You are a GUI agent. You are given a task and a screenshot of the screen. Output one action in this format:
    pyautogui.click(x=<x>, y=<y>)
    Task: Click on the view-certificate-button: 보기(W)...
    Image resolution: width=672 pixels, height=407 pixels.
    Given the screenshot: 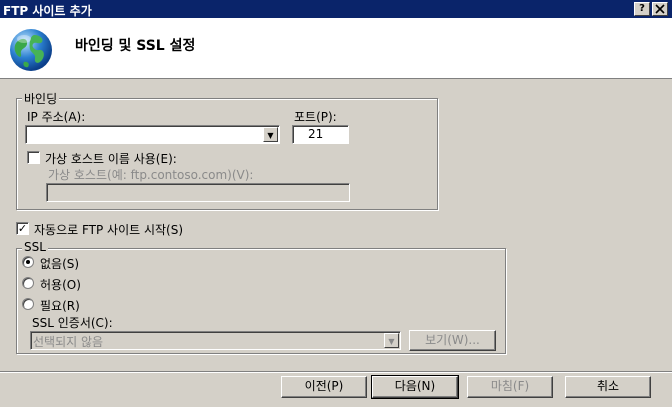 What is the action you would take?
    pyautogui.click(x=452, y=340)
    